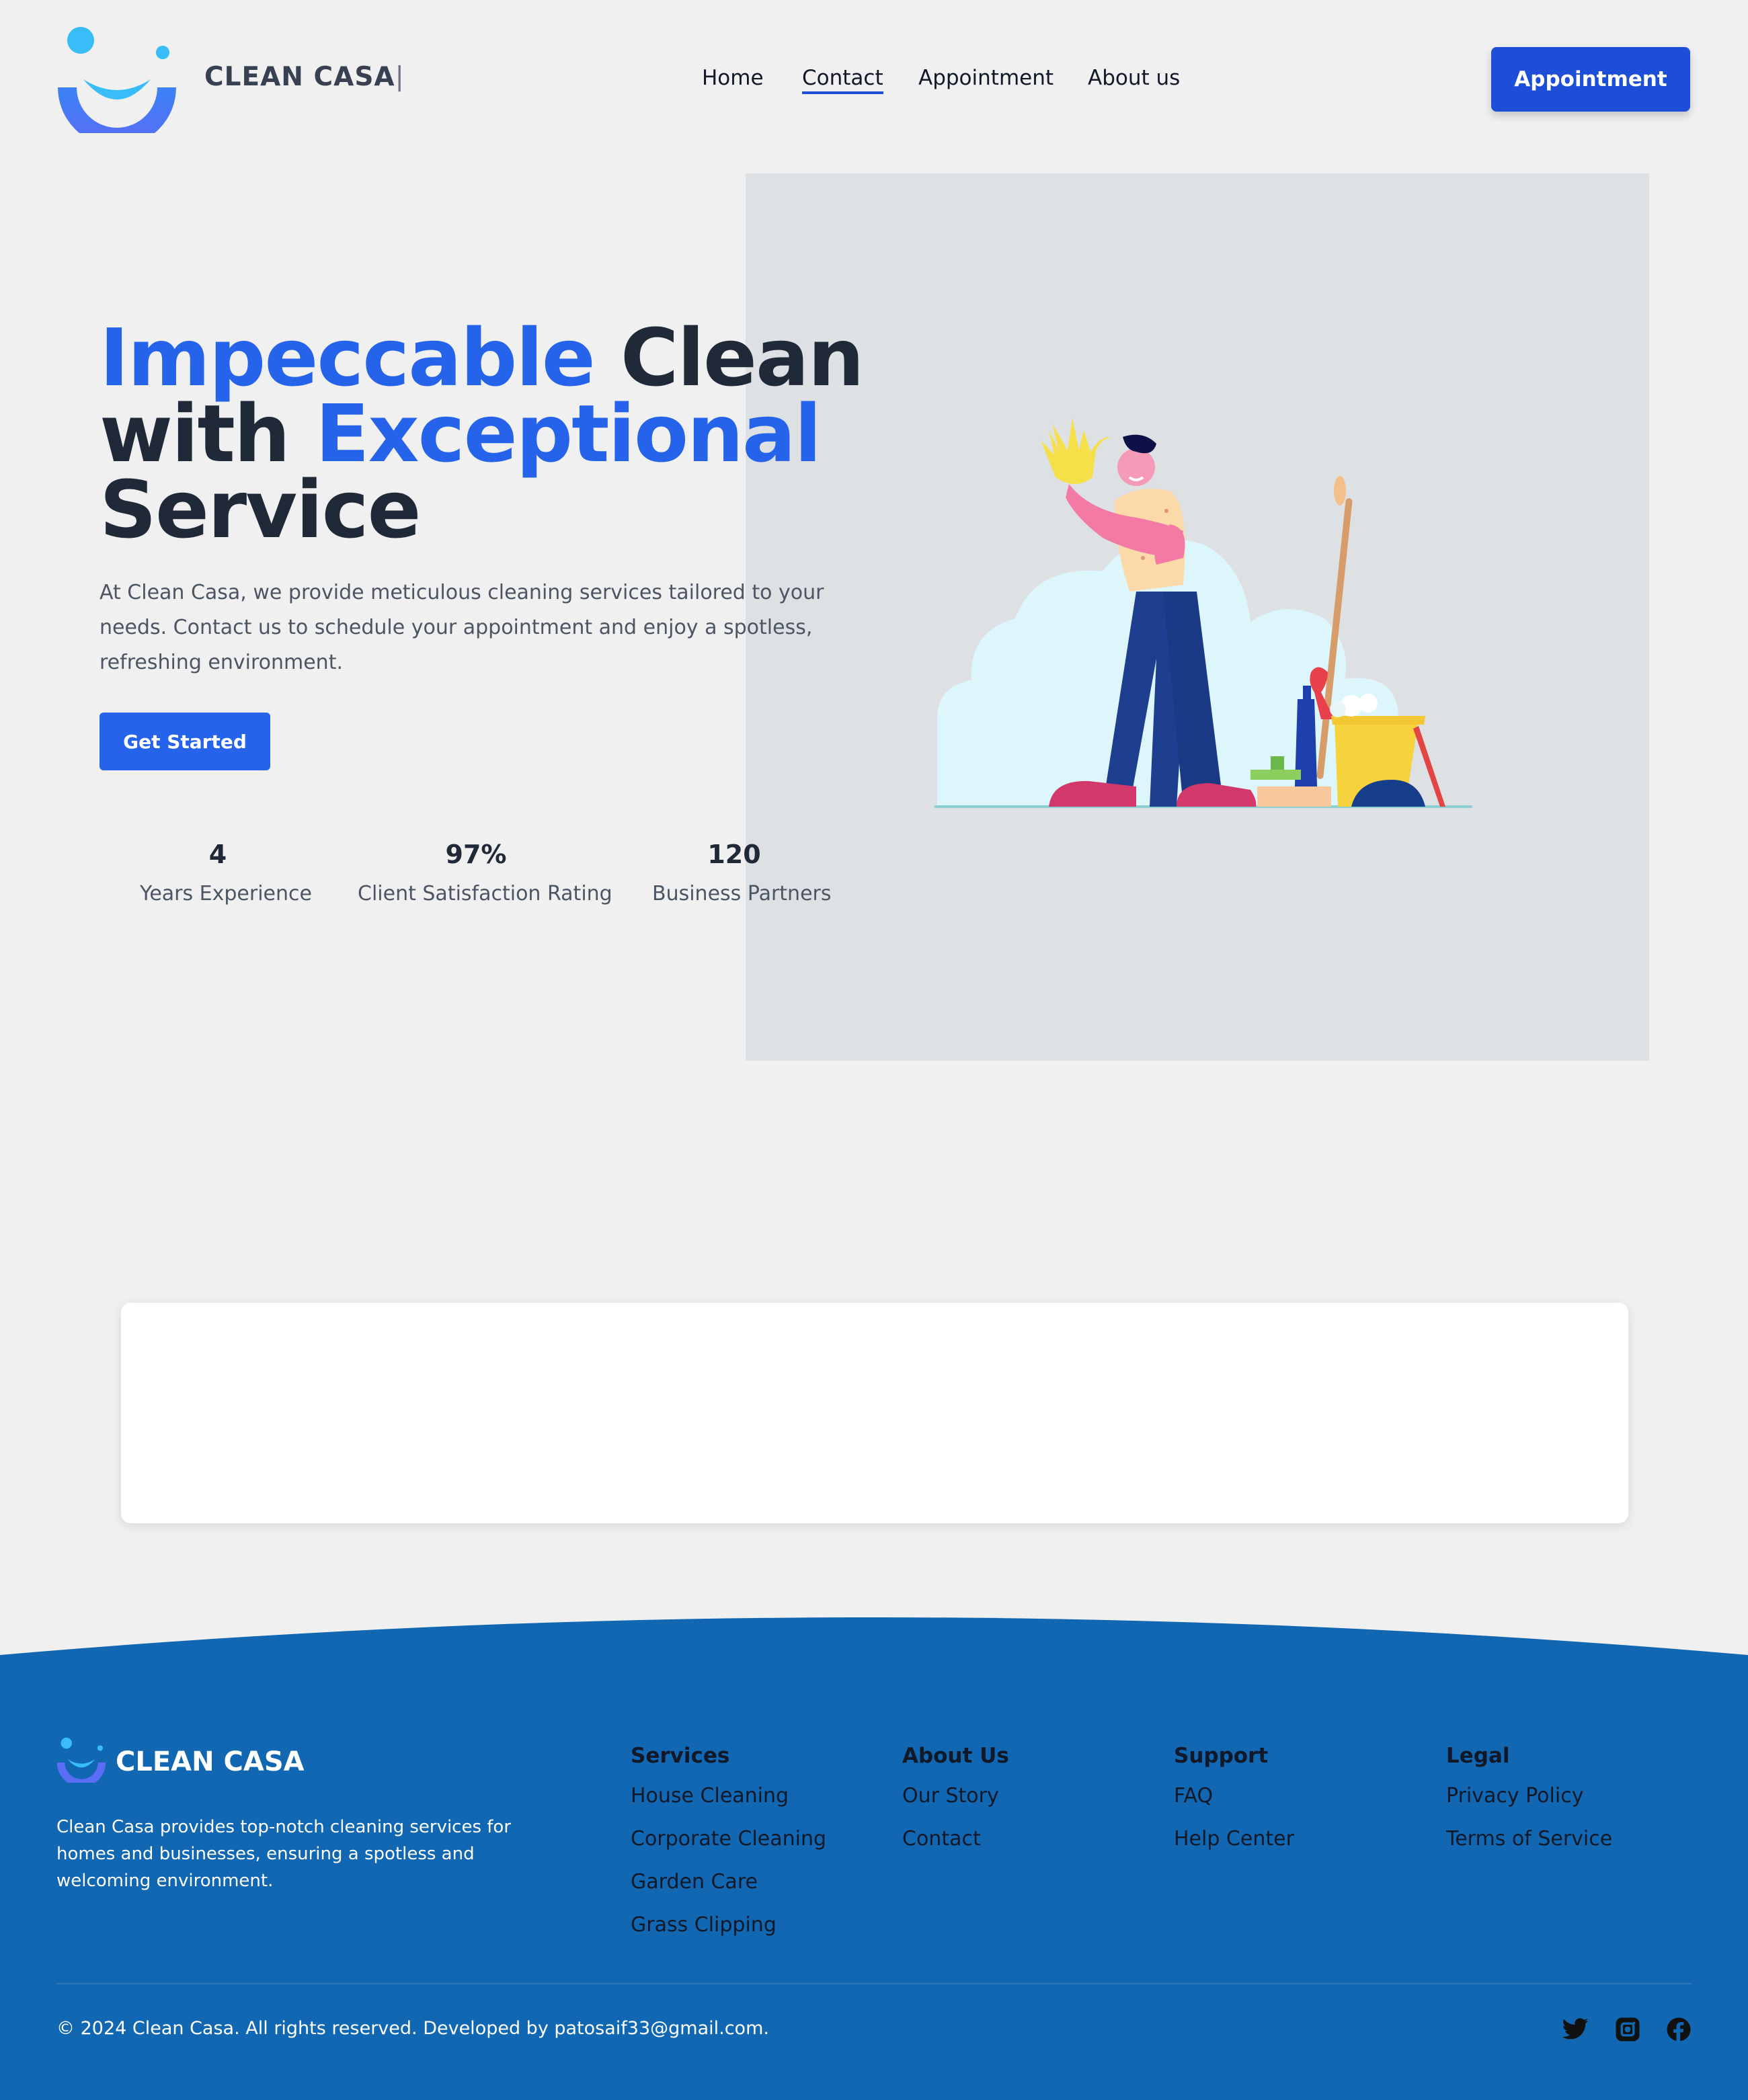  I want to click on footer-link-contact: Contact, so click(956, 1839).